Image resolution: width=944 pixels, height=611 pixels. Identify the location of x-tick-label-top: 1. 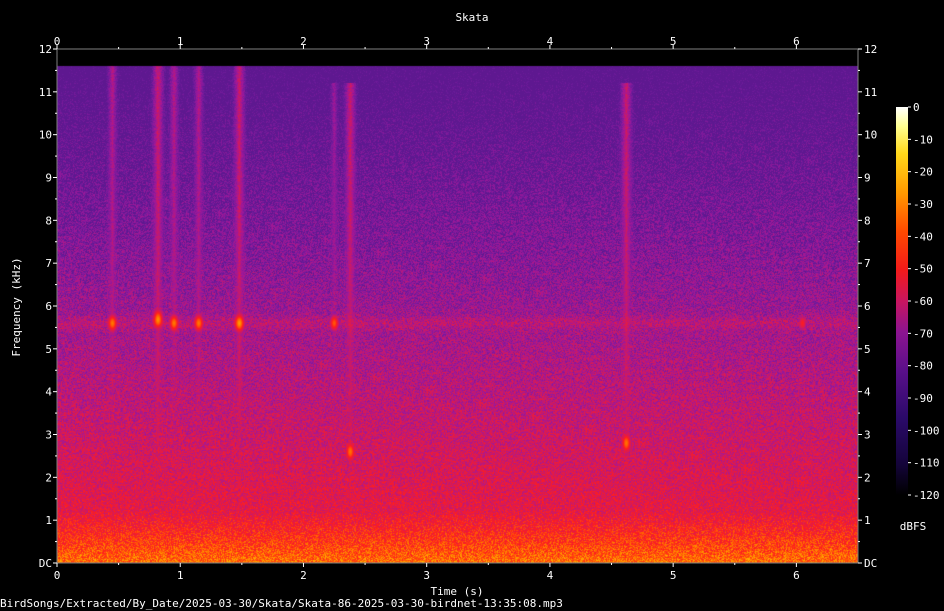
(180, 41).